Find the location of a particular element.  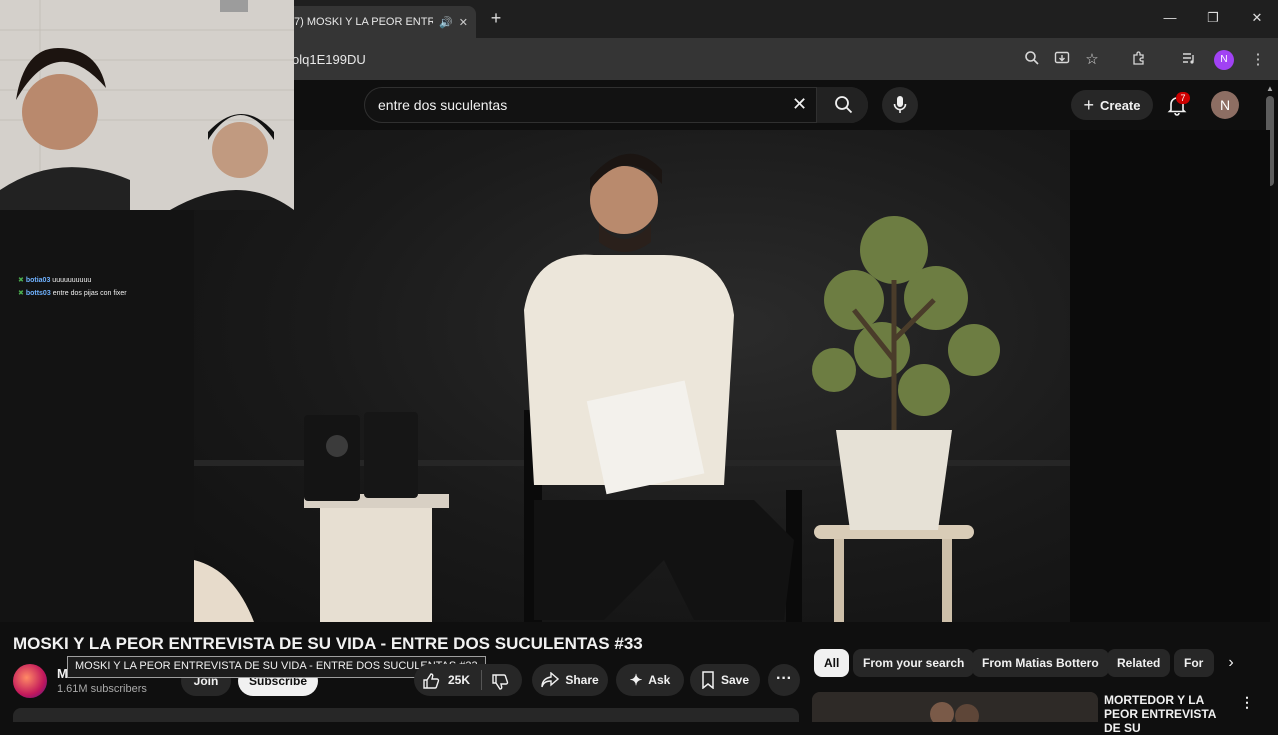

related-menu-icon: ⋮ is located at coordinates (1247, 702).